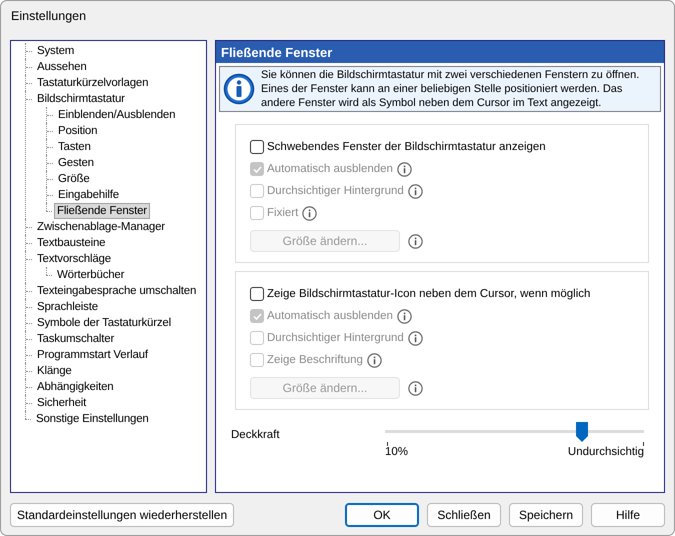 The height and width of the screenshot is (536, 675). What do you see at coordinates (582, 432) in the screenshot?
I see `slider-thumb` at bounding box center [582, 432].